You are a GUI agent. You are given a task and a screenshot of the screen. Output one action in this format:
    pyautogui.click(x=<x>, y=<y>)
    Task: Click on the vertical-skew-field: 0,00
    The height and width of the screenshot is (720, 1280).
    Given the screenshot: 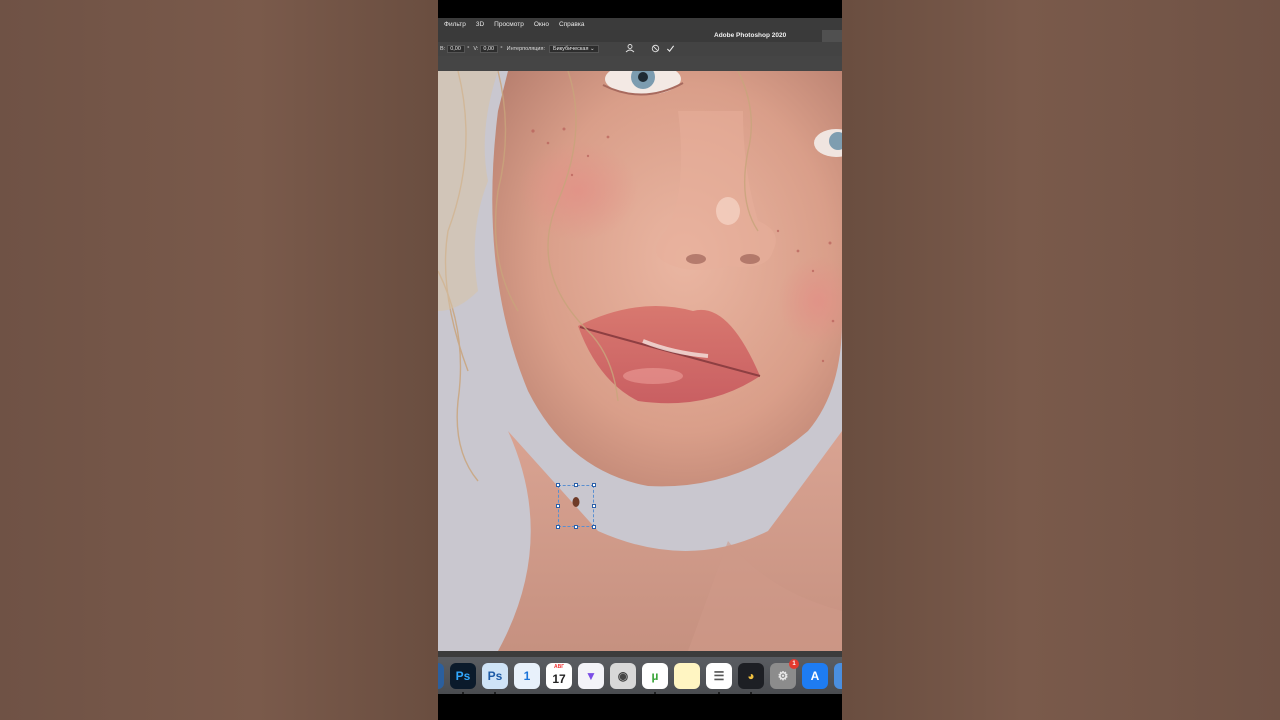 What is the action you would take?
    pyautogui.click(x=489, y=49)
    